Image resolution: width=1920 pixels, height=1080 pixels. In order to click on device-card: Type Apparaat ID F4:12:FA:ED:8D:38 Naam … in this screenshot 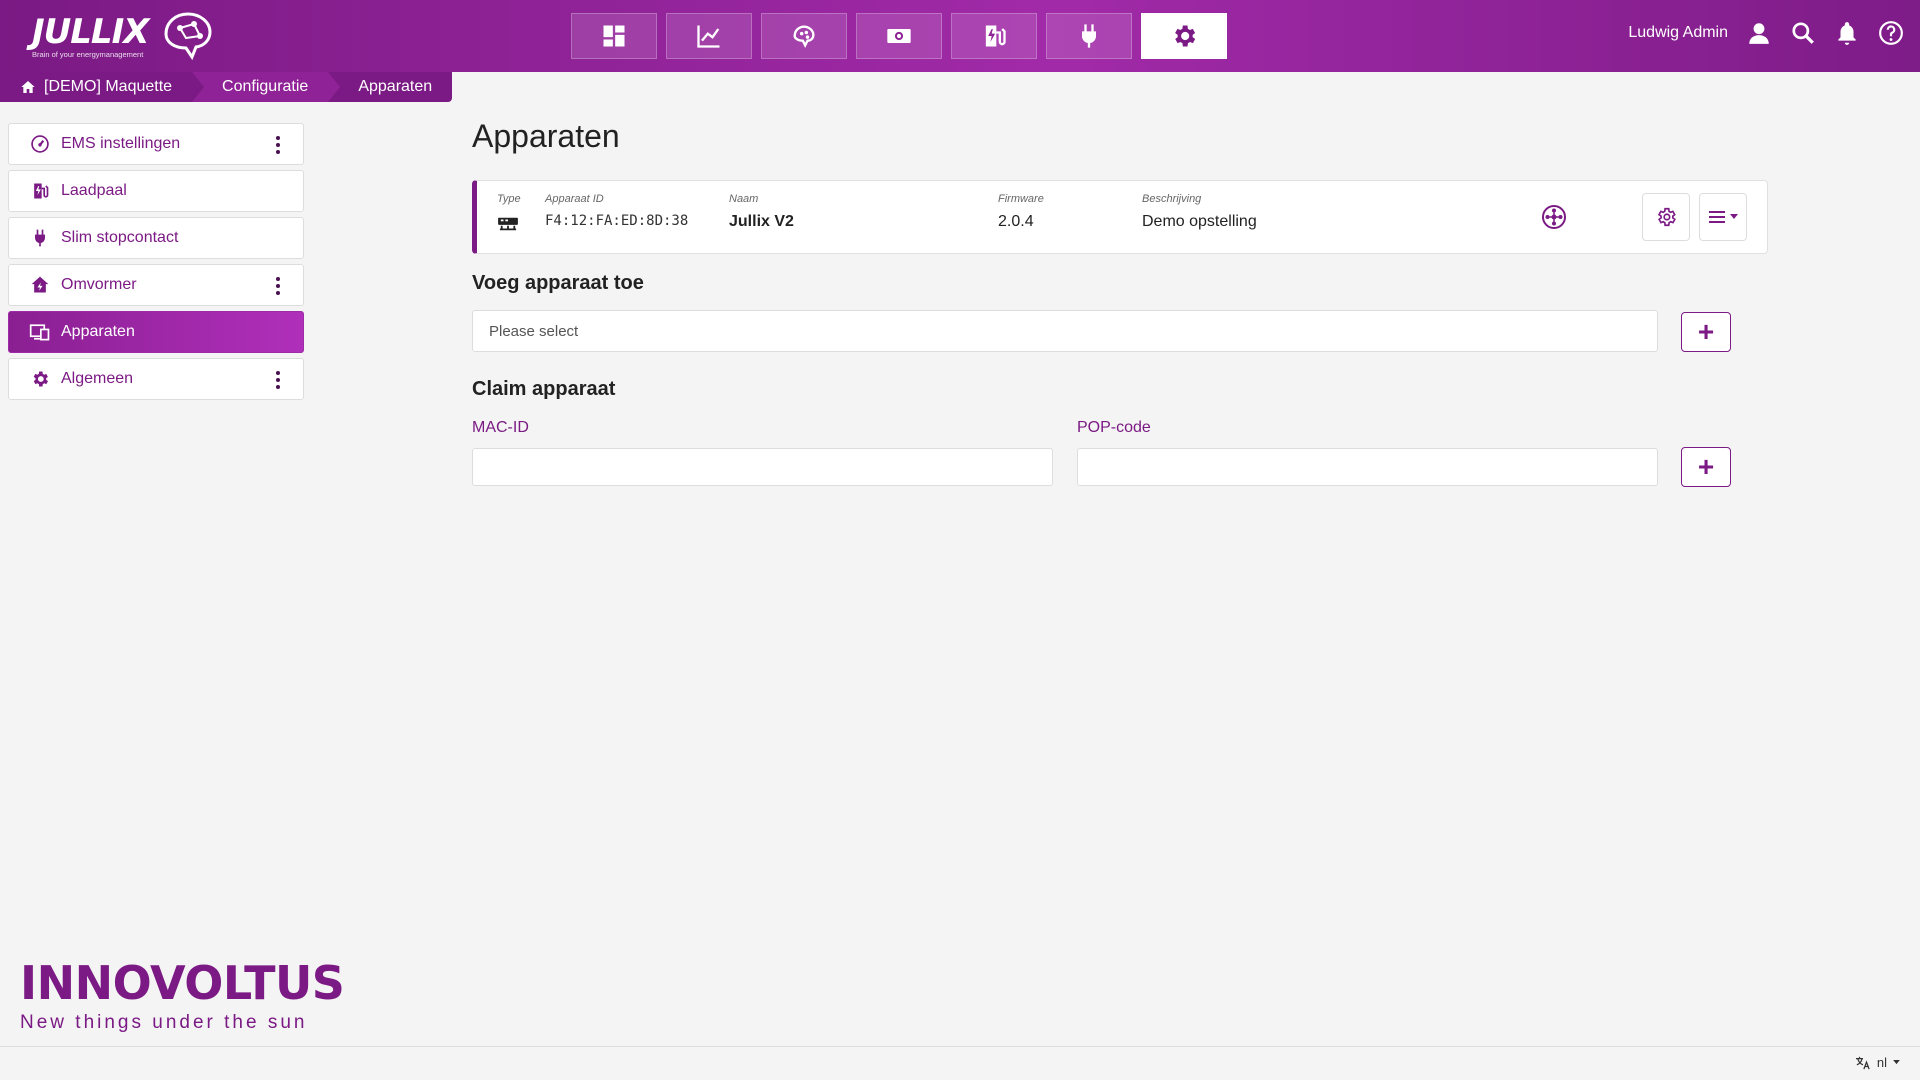, I will do `click(1120, 217)`.